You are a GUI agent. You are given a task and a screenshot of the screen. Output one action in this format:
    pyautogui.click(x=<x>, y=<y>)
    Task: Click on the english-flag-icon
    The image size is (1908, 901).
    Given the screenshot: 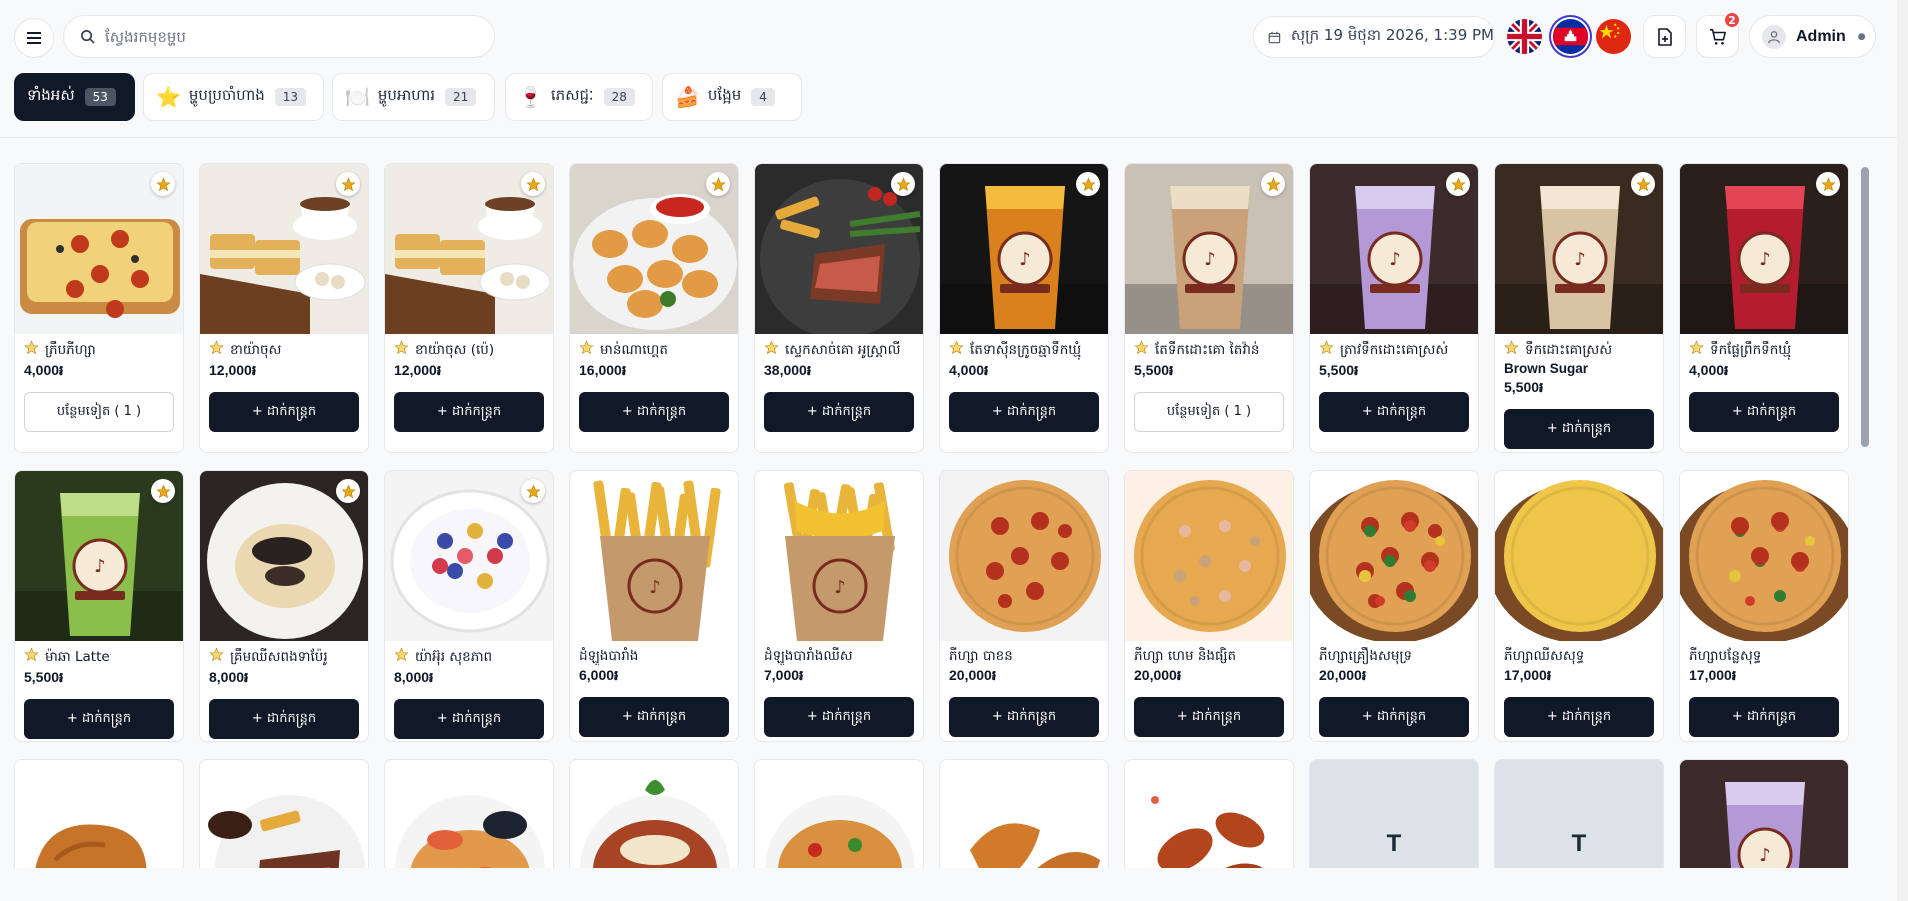 What is the action you would take?
    pyautogui.click(x=1524, y=36)
    